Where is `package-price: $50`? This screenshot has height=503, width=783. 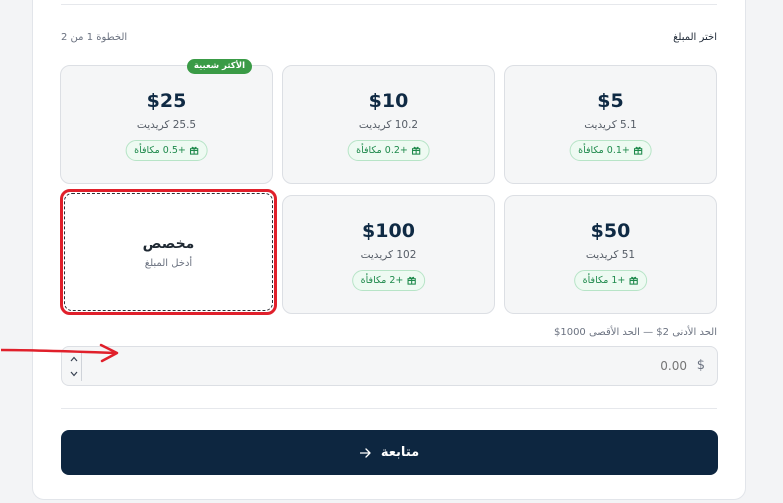 package-price: $50 is located at coordinates (610, 231).